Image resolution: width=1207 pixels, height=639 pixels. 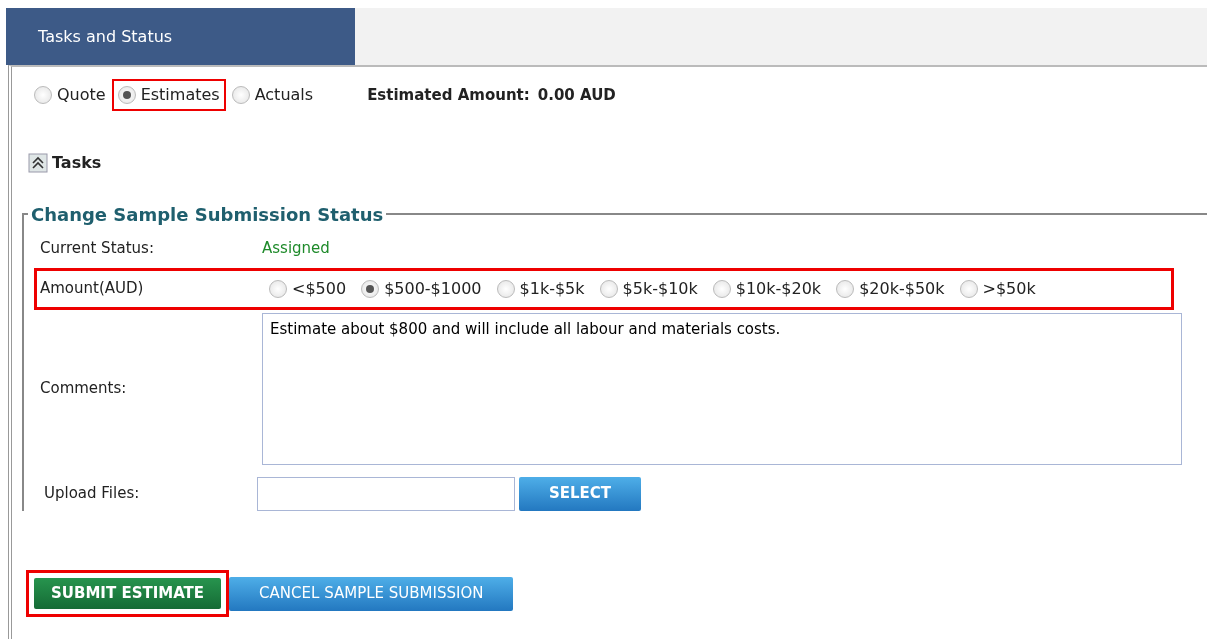 What do you see at coordinates (386, 493) in the screenshot?
I see `file-field` at bounding box center [386, 493].